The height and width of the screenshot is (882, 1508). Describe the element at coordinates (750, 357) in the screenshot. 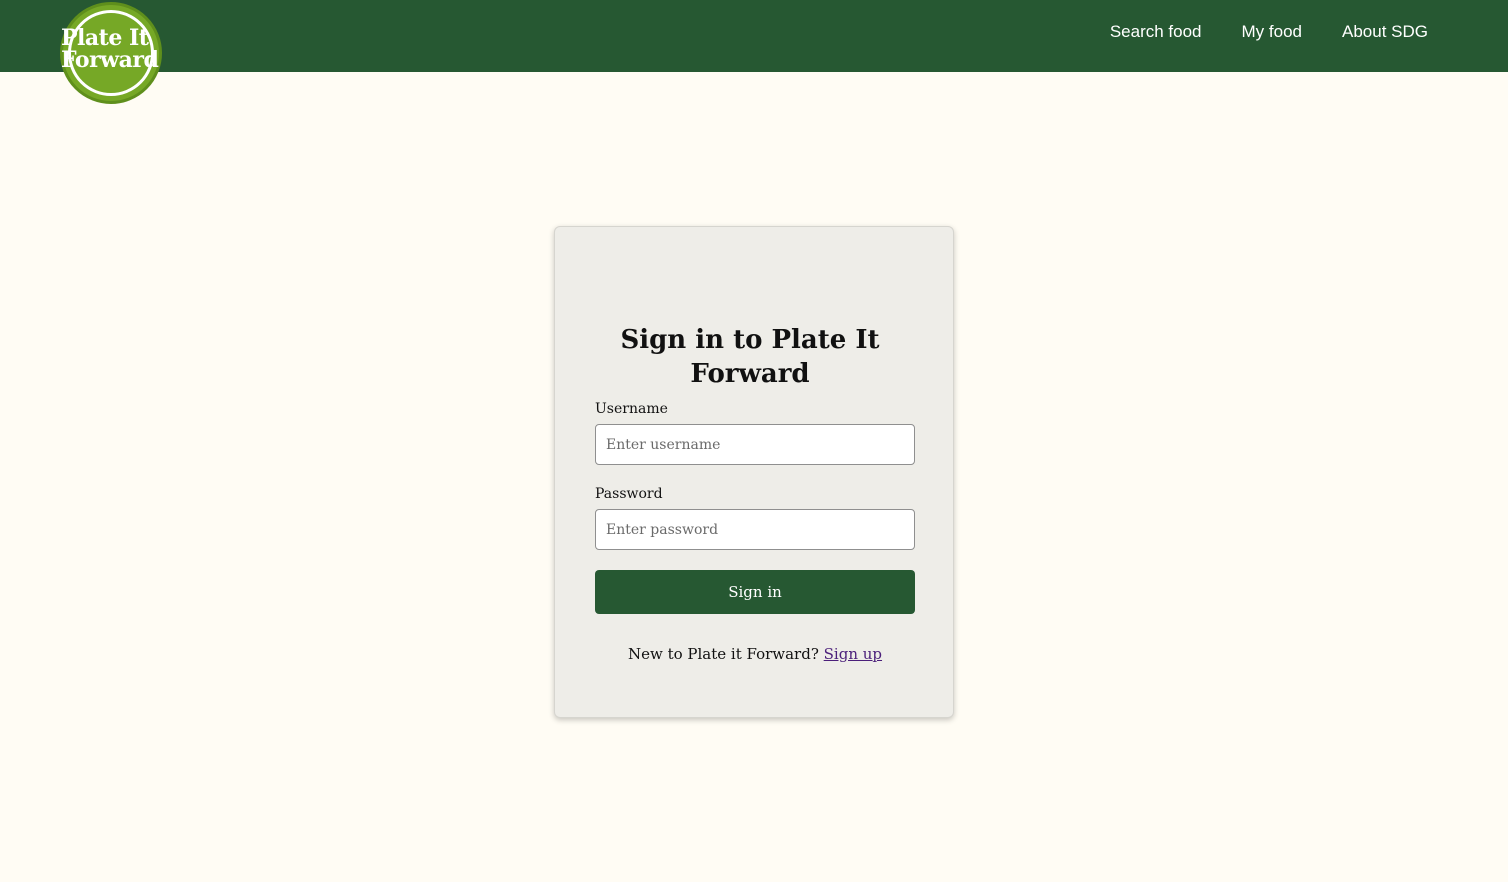

I see `sign-in-title: Sign in to Plate It Forward` at that location.